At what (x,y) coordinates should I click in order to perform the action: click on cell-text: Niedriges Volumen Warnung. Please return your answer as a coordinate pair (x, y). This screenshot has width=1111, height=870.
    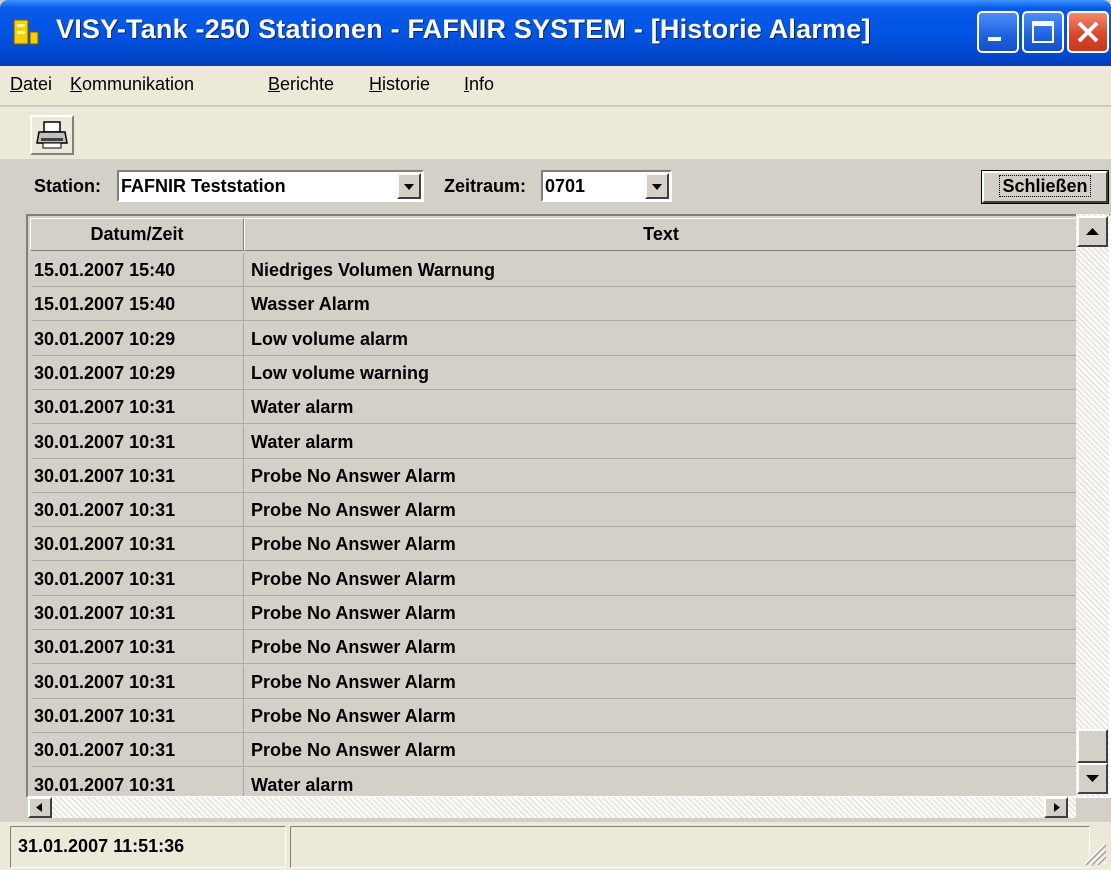
    Looking at the image, I should click on (373, 270).